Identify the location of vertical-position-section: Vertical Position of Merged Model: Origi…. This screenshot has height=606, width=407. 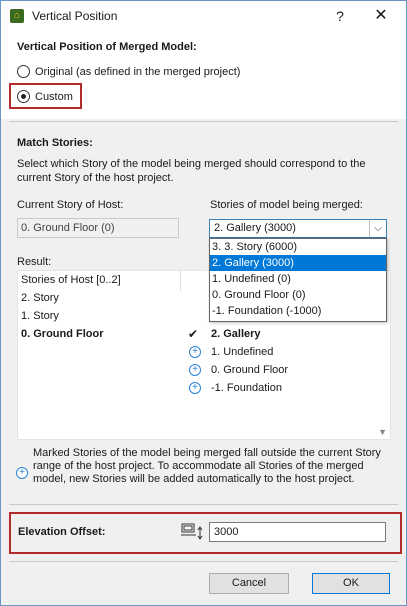
(203, 75).